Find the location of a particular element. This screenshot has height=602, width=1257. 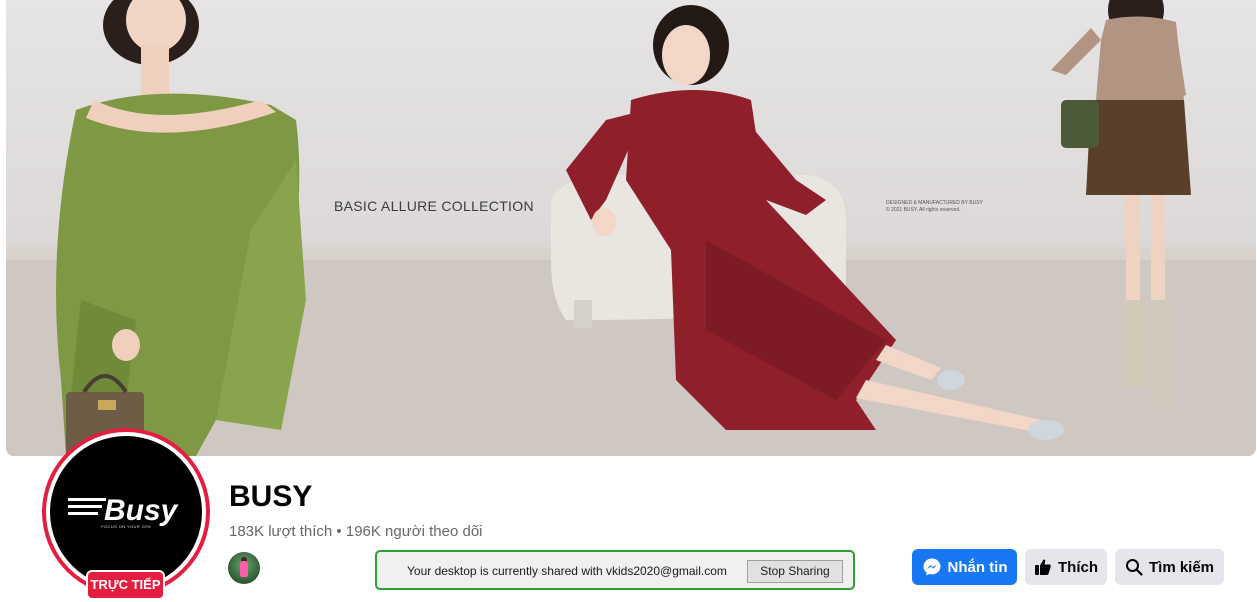

logo-tagline: FOCUS ON YOUR 20% is located at coordinates (126, 526).